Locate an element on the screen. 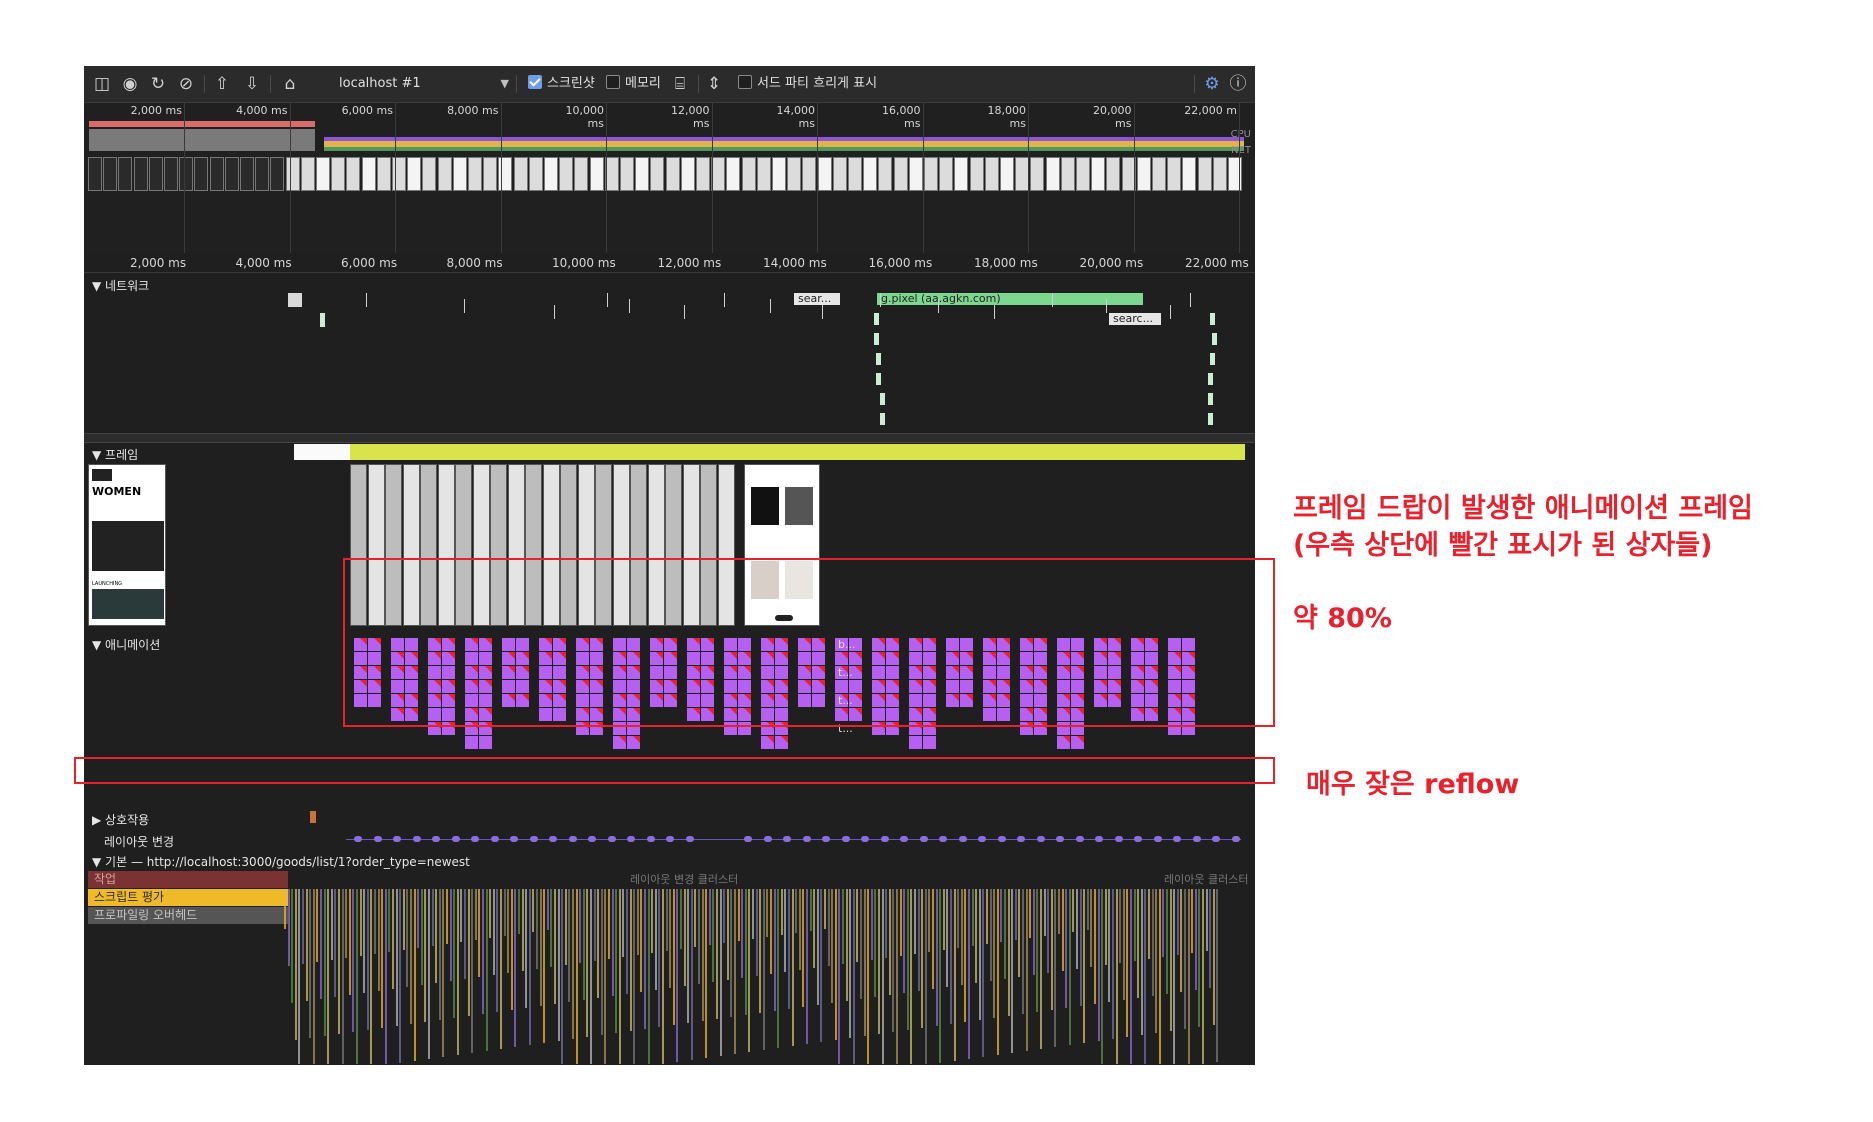  task-row: 작업 is located at coordinates (188, 879).